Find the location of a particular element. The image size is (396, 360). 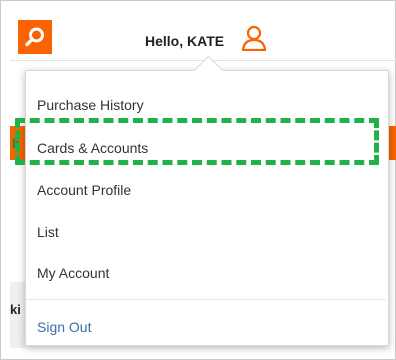

search-button is located at coordinates (35, 37).